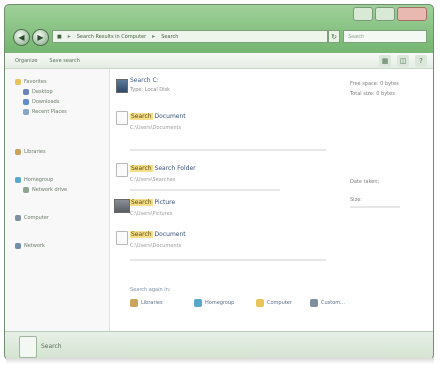  Describe the element at coordinates (389, 84) in the screenshot. I see `stat-value: 0 bytes` at that location.